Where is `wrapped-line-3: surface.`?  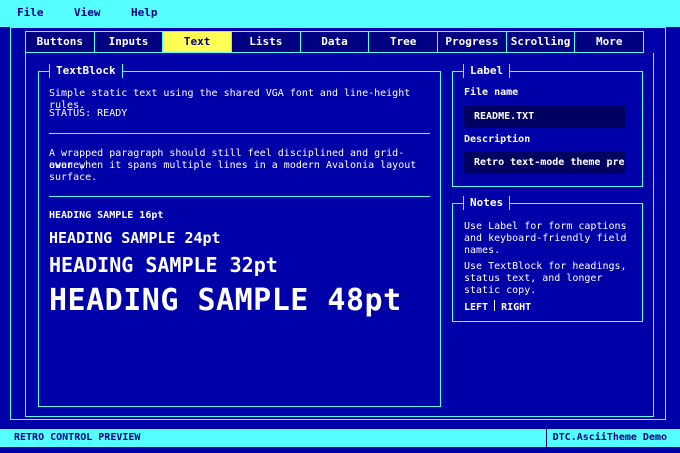
wrapped-line-3: surface. is located at coordinates (73, 177).